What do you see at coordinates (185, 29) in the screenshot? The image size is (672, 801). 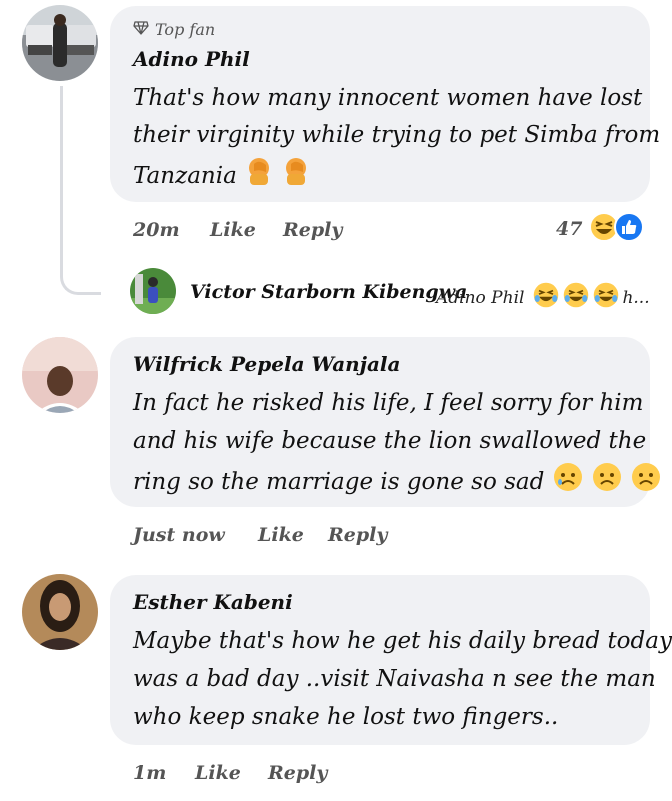 I see `badge-label: Top fan` at bounding box center [185, 29].